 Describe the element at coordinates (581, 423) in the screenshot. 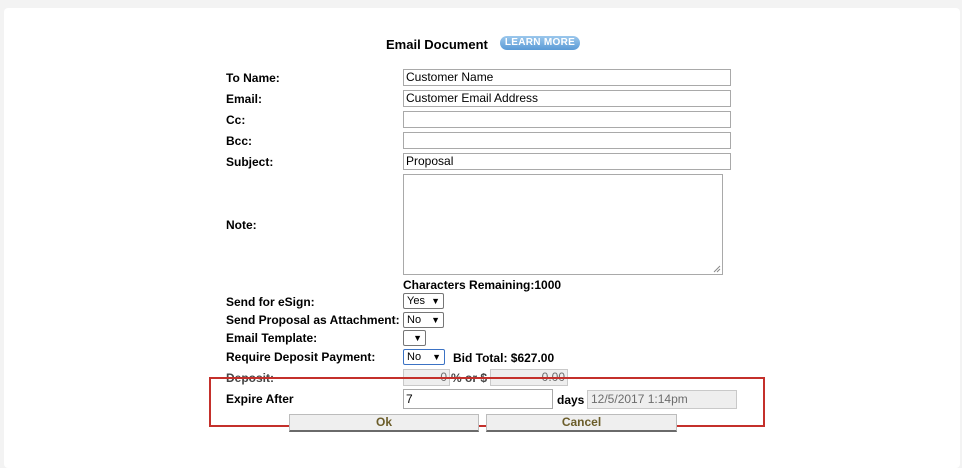

I see `cancel-button: Cancel` at that location.